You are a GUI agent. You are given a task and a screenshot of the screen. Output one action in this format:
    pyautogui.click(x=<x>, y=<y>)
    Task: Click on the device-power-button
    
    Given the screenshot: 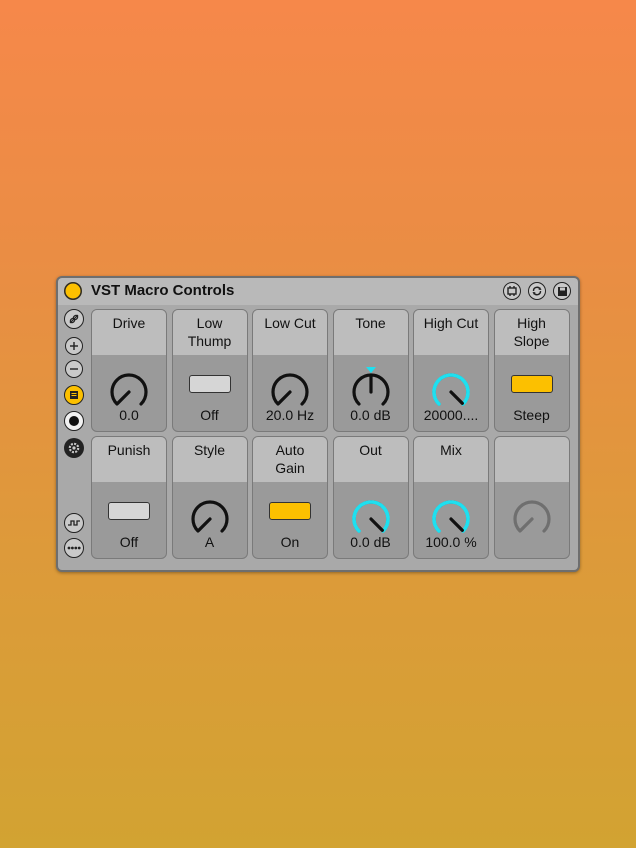 What is the action you would take?
    pyautogui.click(x=73, y=291)
    